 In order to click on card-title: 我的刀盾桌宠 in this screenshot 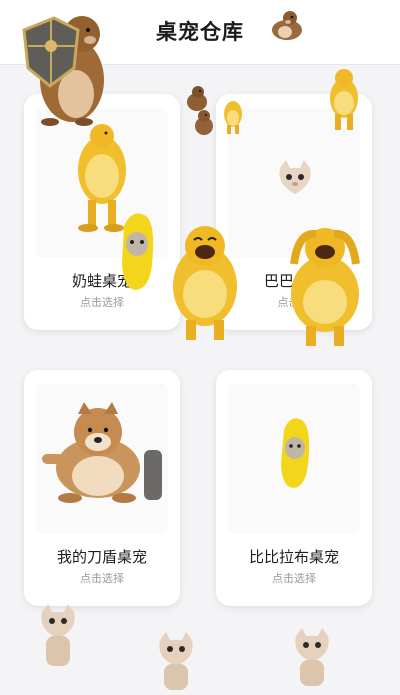, I will do `click(101, 557)`.